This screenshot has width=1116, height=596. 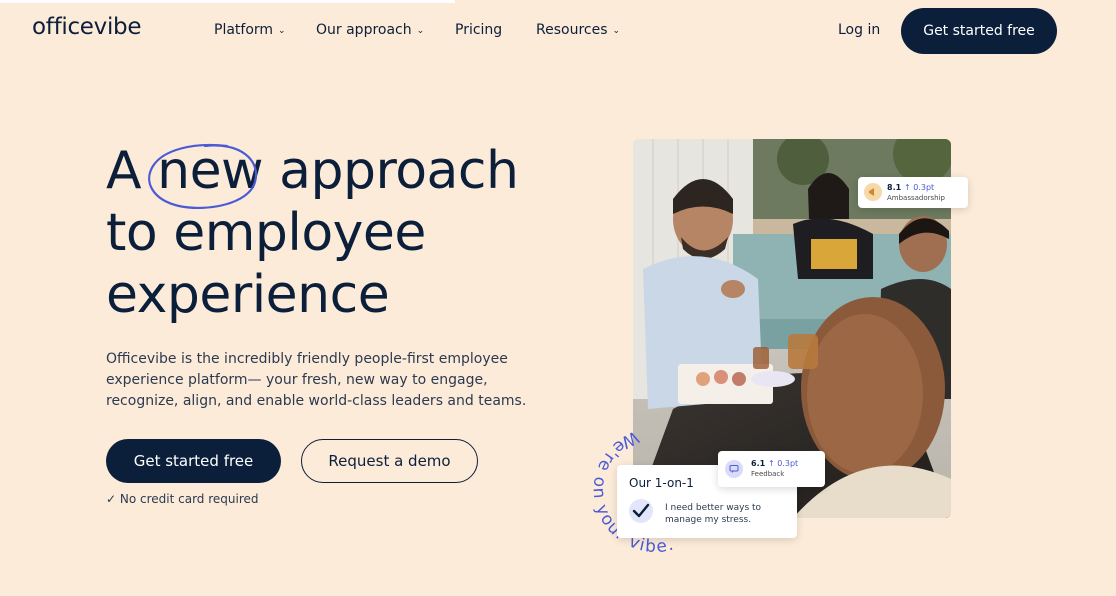 What do you see at coordinates (227, 1) in the screenshot?
I see `top-highlight-bar` at bounding box center [227, 1].